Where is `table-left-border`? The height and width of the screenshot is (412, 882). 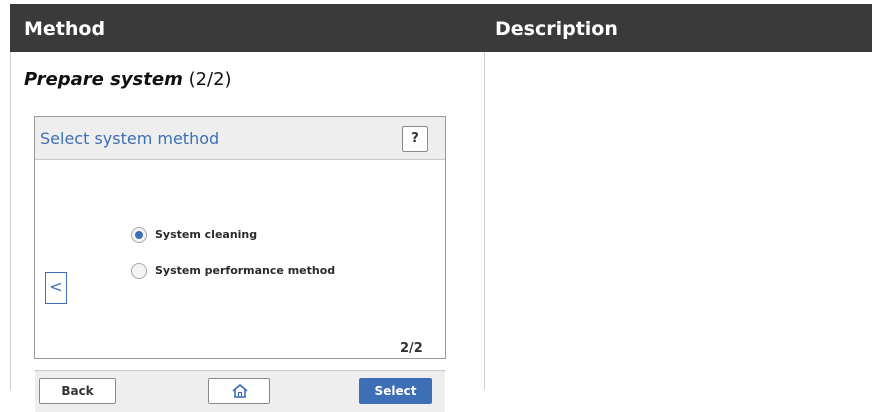
table-left-border is located at coordinates (10, 221).